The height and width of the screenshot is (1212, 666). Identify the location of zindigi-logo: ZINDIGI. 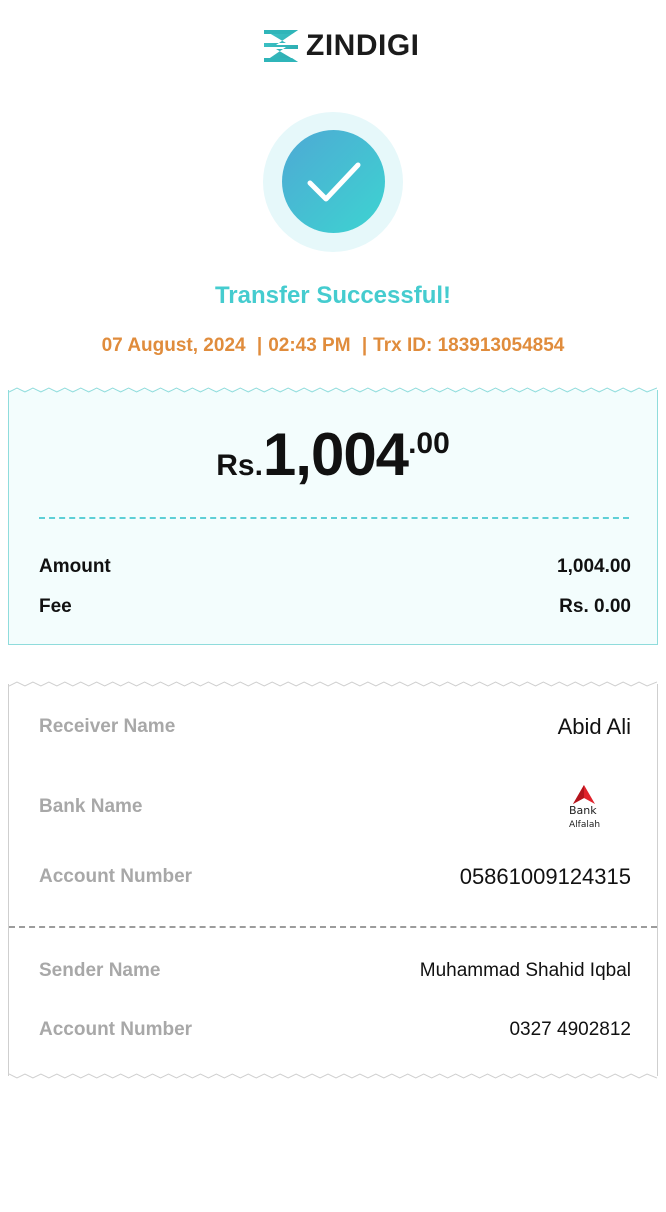
(341, 46).